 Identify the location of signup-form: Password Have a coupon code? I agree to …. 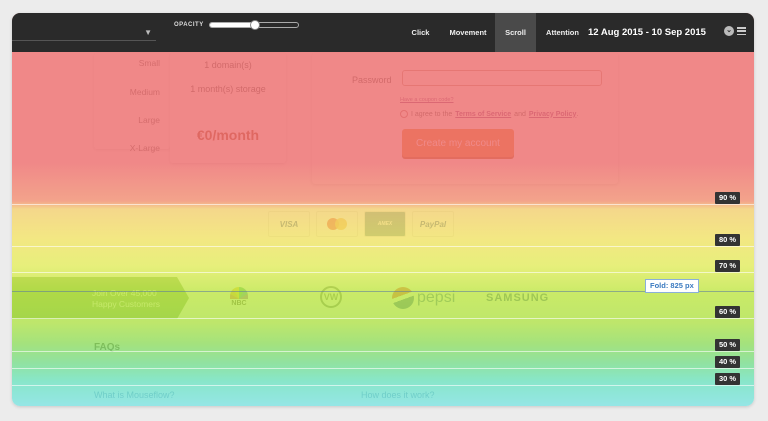
(465, 118).